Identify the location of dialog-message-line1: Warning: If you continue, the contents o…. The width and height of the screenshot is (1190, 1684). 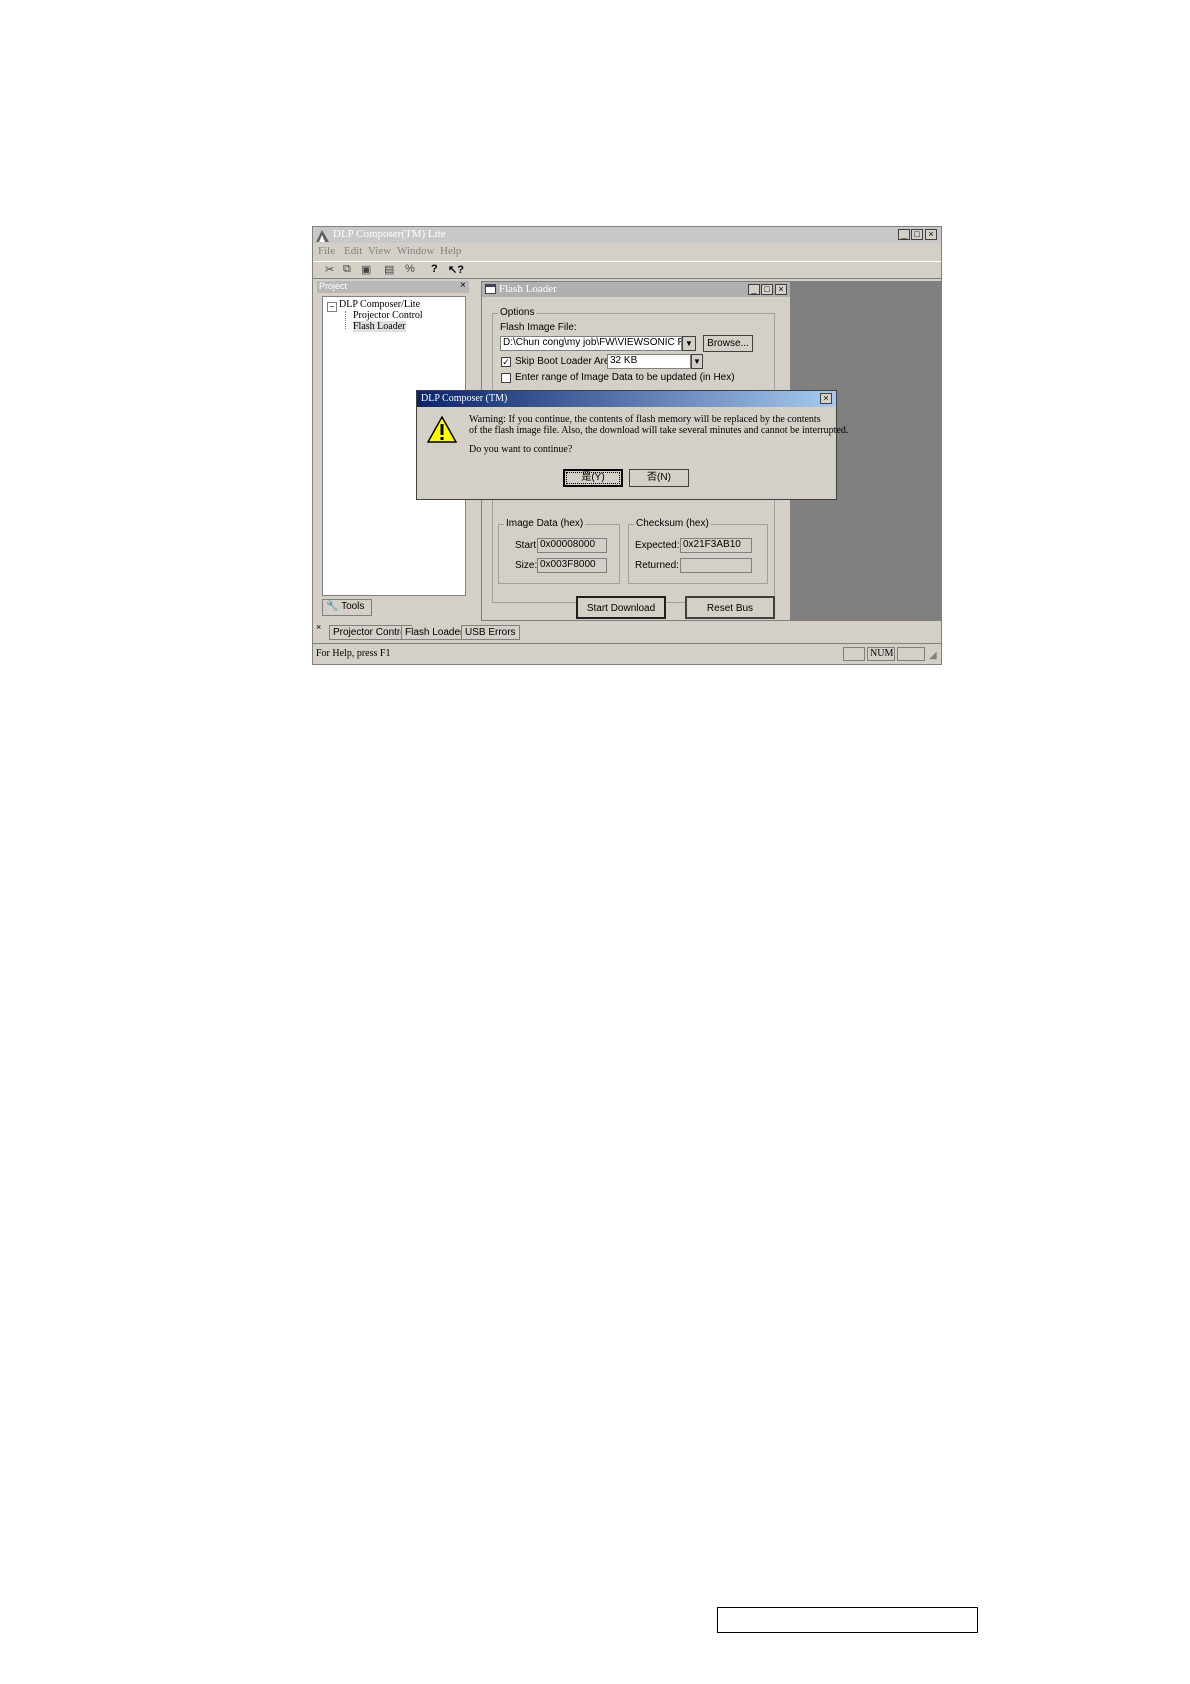
(645, 419).